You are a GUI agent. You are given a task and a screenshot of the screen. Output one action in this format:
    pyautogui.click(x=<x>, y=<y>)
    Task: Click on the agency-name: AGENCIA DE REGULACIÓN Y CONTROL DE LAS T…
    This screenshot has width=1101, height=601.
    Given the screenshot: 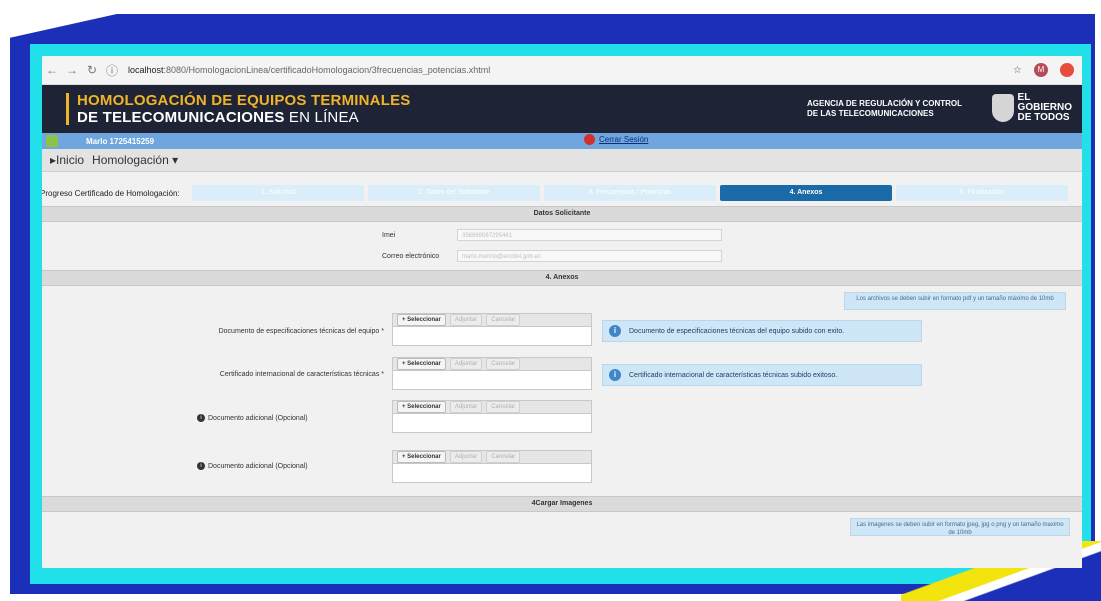 What is the action you would take?
    pyautogui.click(x=884, y=109)
    